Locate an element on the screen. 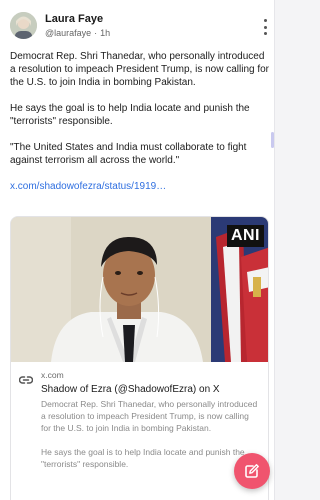  post-time: 1h is located at coordinates (105, 33).